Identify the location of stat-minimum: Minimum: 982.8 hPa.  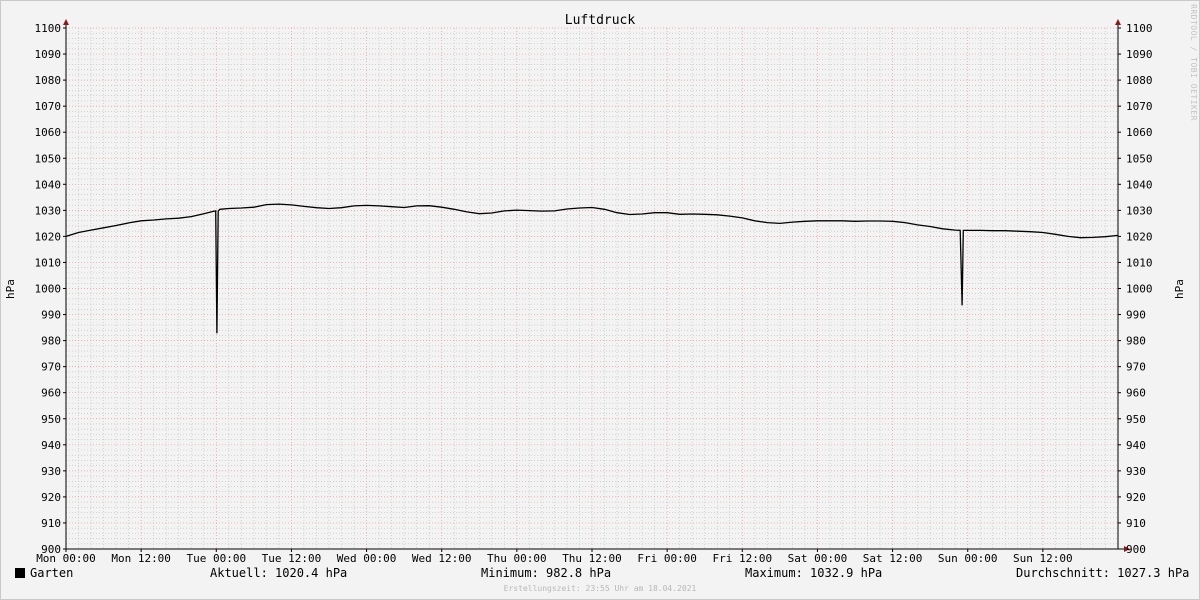
(546, 573).